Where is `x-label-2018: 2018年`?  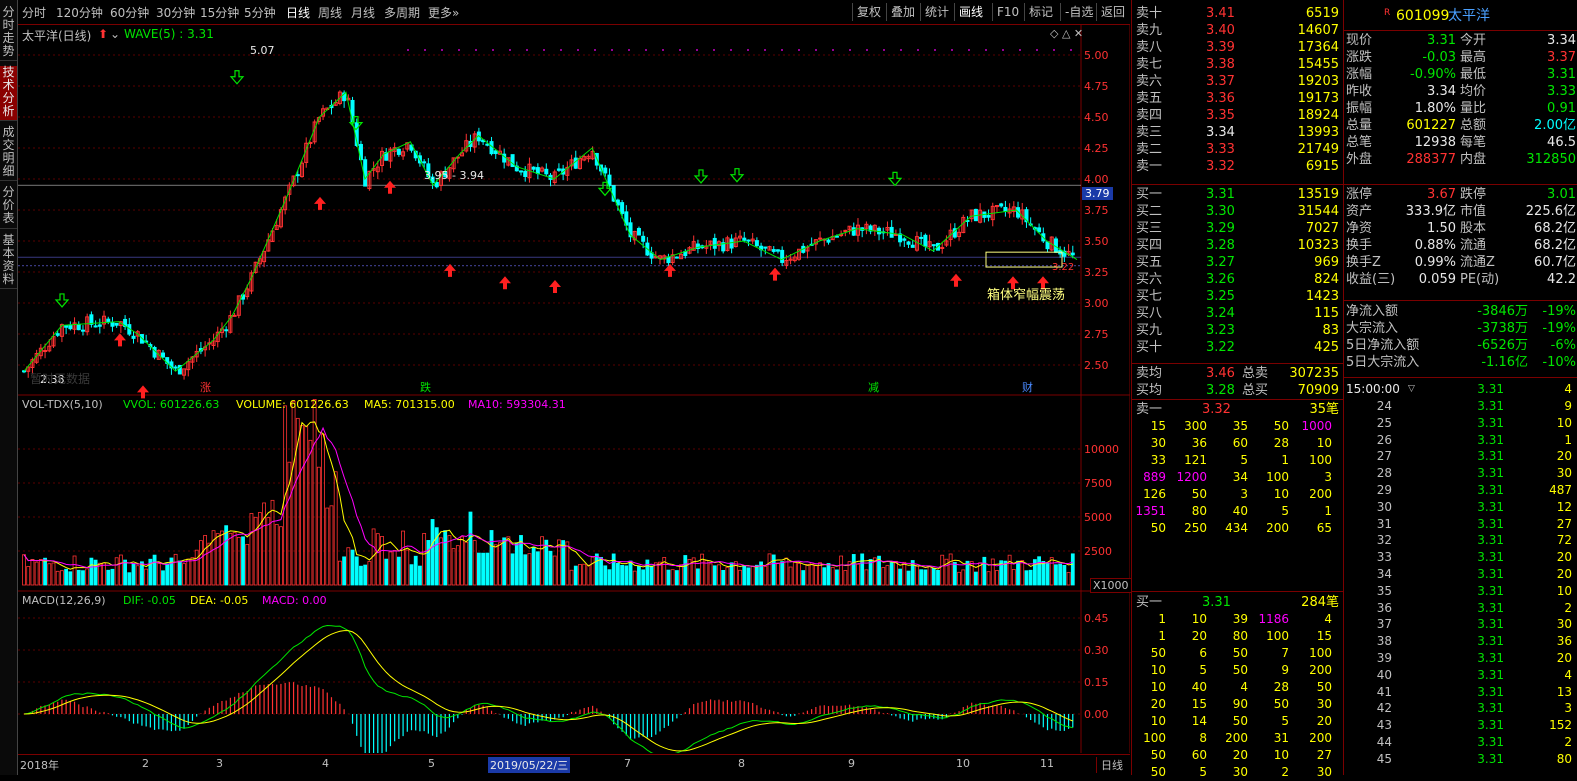
x-label-2018: 2018年 is located at coordinates (39, 765).